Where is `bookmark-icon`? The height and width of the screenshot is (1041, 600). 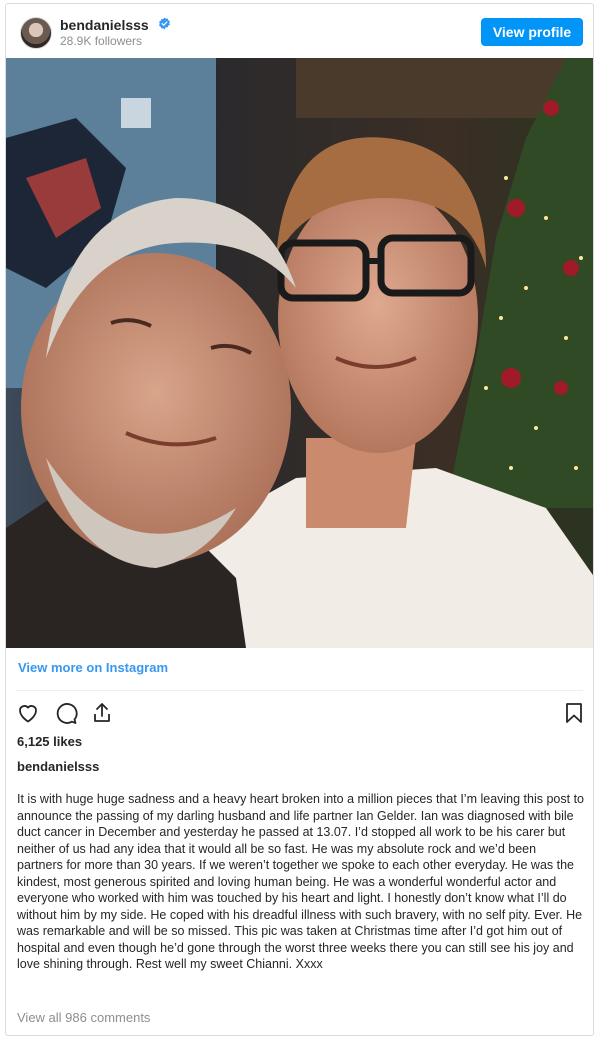 bookmark-icon is located at coordinates (574, 713).